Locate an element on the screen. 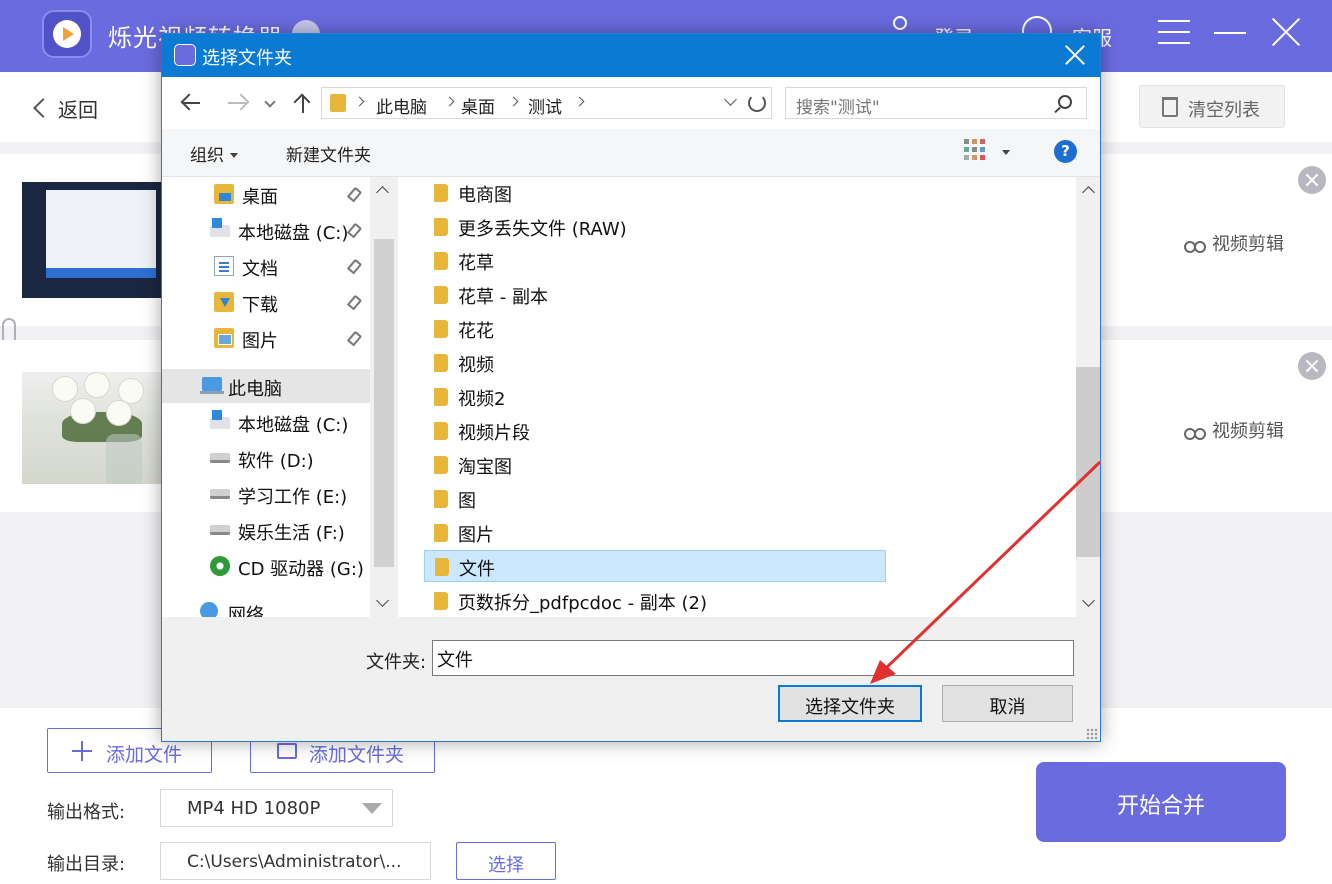  breadcrumb-item: 测试 is located at coordinates (545, 105).